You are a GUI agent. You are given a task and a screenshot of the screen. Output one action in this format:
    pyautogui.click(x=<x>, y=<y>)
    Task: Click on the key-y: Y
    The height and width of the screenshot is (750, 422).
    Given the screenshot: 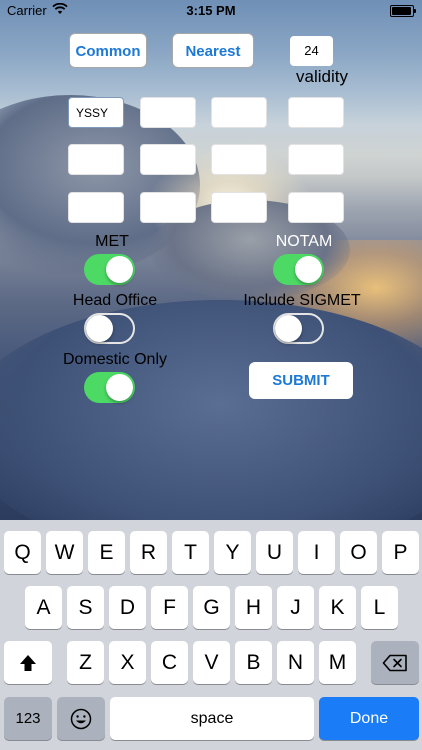 What is the action you would take?
    pyautogui.click(x=232, y=552)
    